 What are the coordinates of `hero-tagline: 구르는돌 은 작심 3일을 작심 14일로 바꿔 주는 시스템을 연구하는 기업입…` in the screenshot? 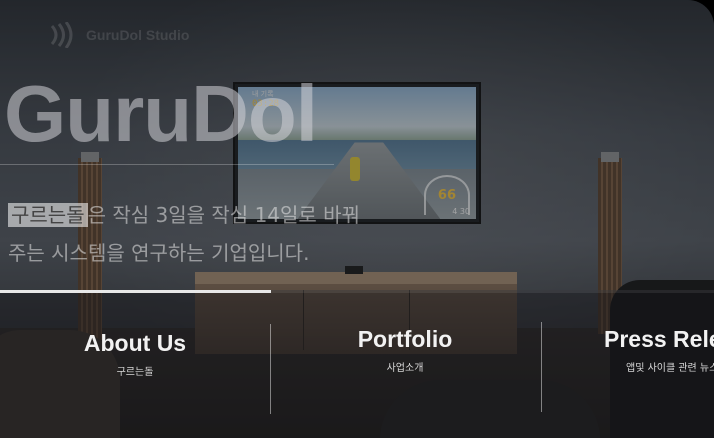 It's located at (184, 234).